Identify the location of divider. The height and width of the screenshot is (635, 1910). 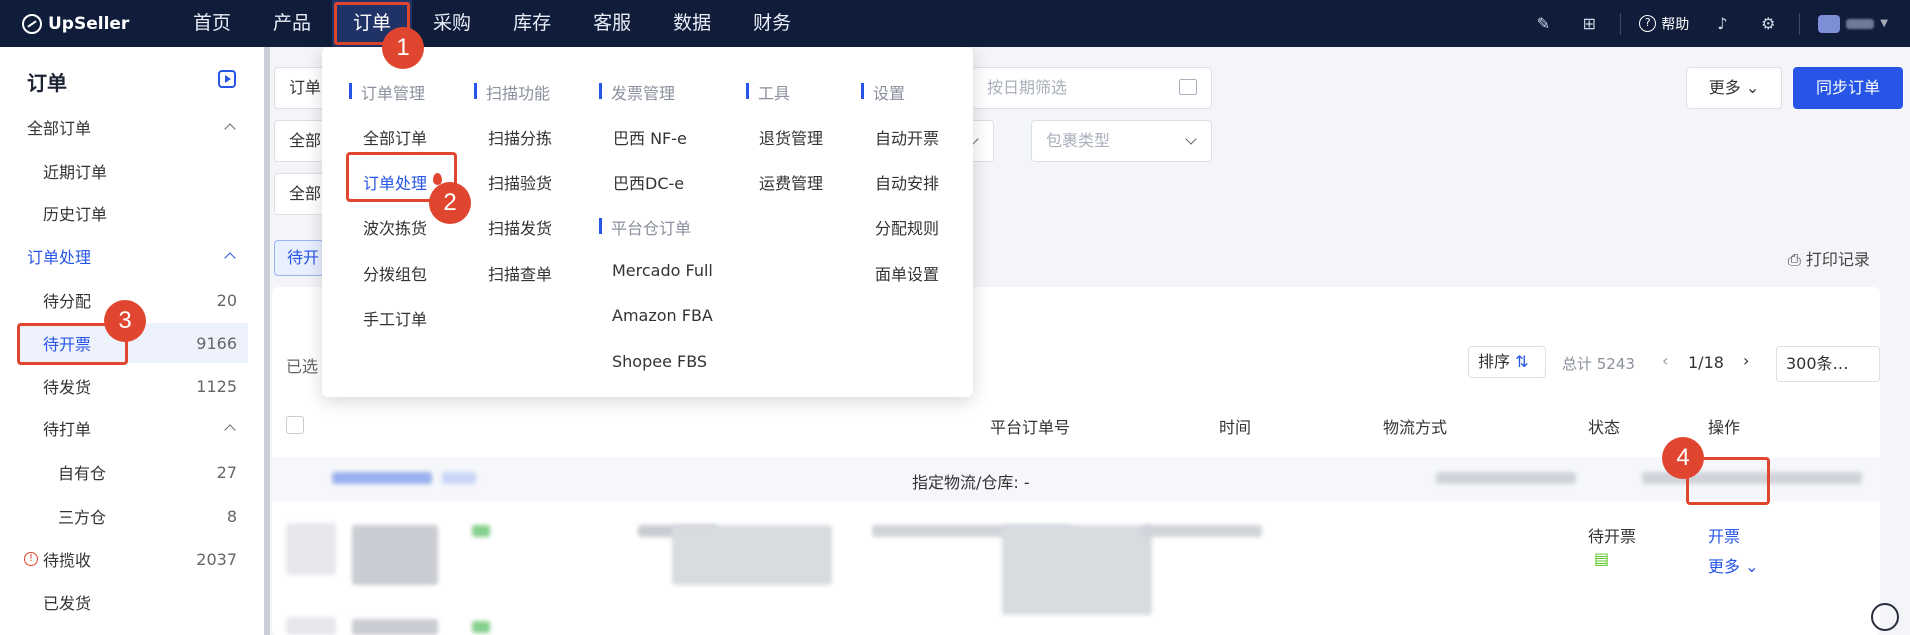
(1800, 23).